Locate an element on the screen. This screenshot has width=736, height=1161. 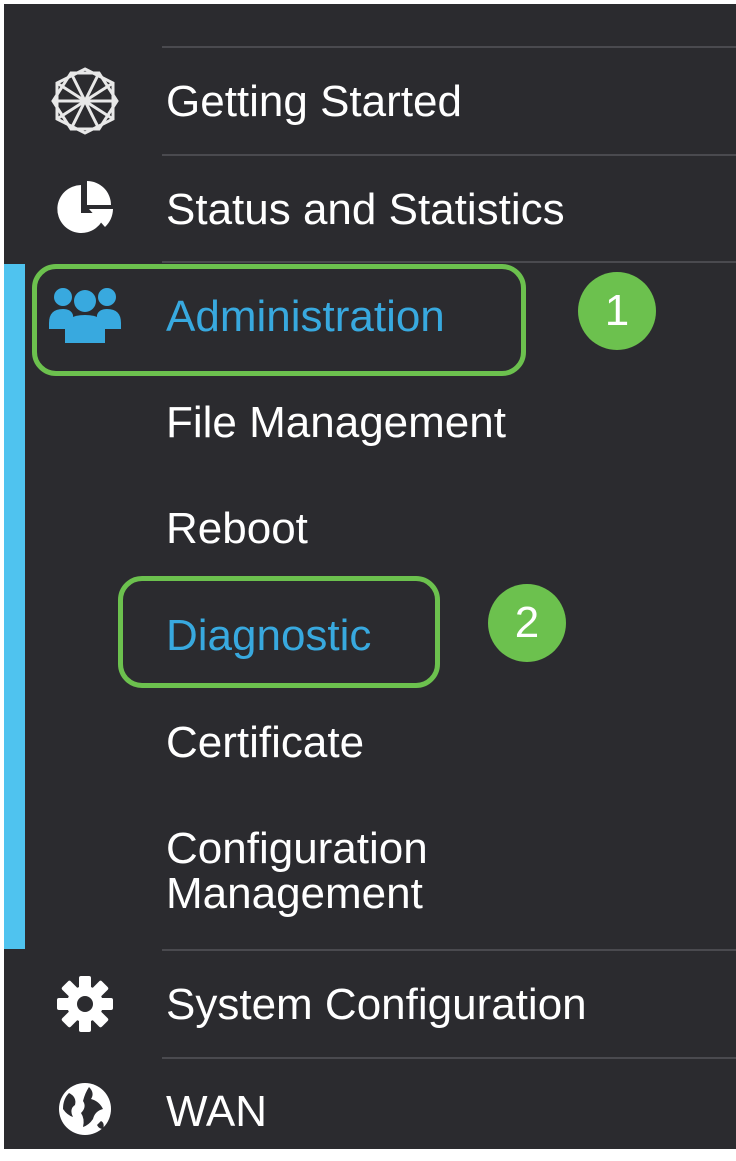
sidebar-item-label: Getting Started is located at coordinates (314, 101).